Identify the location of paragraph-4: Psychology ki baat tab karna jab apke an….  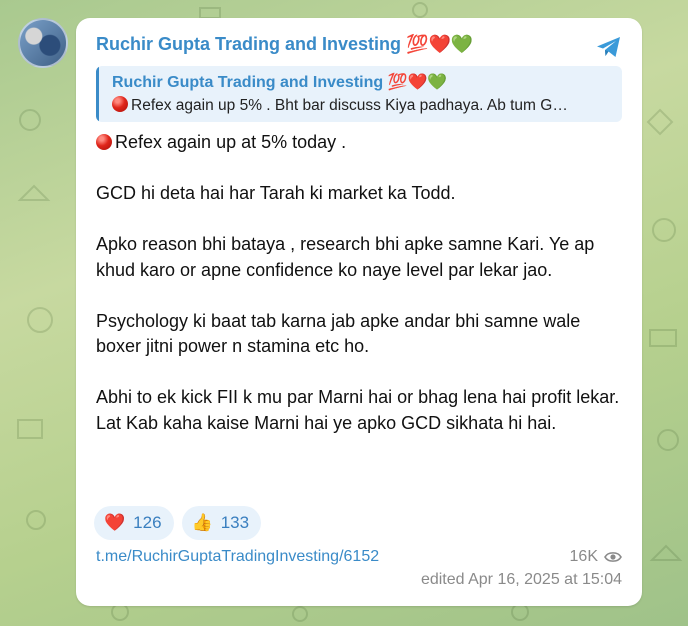
(338, 333).